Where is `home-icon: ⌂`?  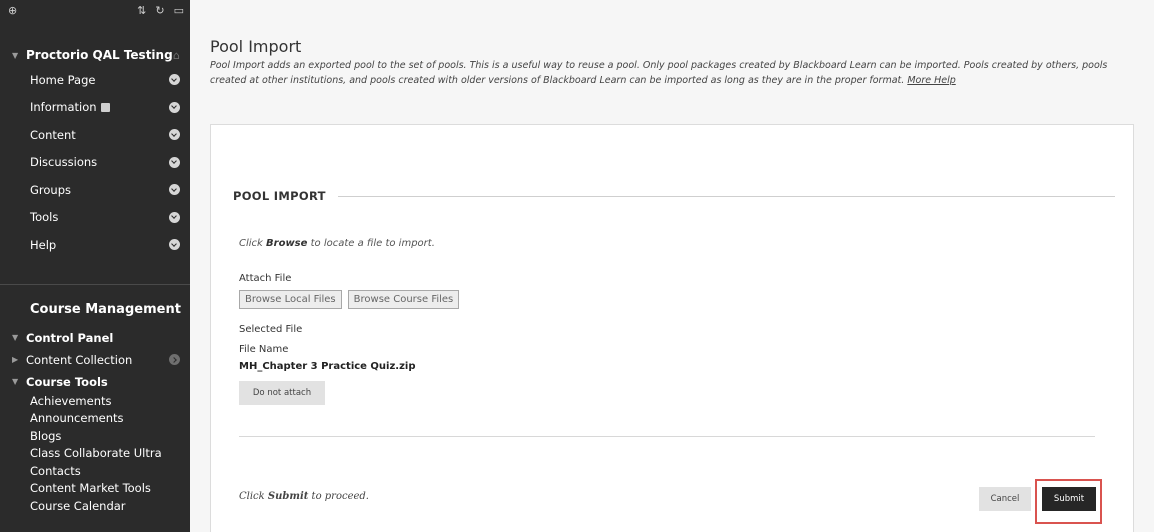
home-icon: ⌂ is located at coordinates (176, 55).